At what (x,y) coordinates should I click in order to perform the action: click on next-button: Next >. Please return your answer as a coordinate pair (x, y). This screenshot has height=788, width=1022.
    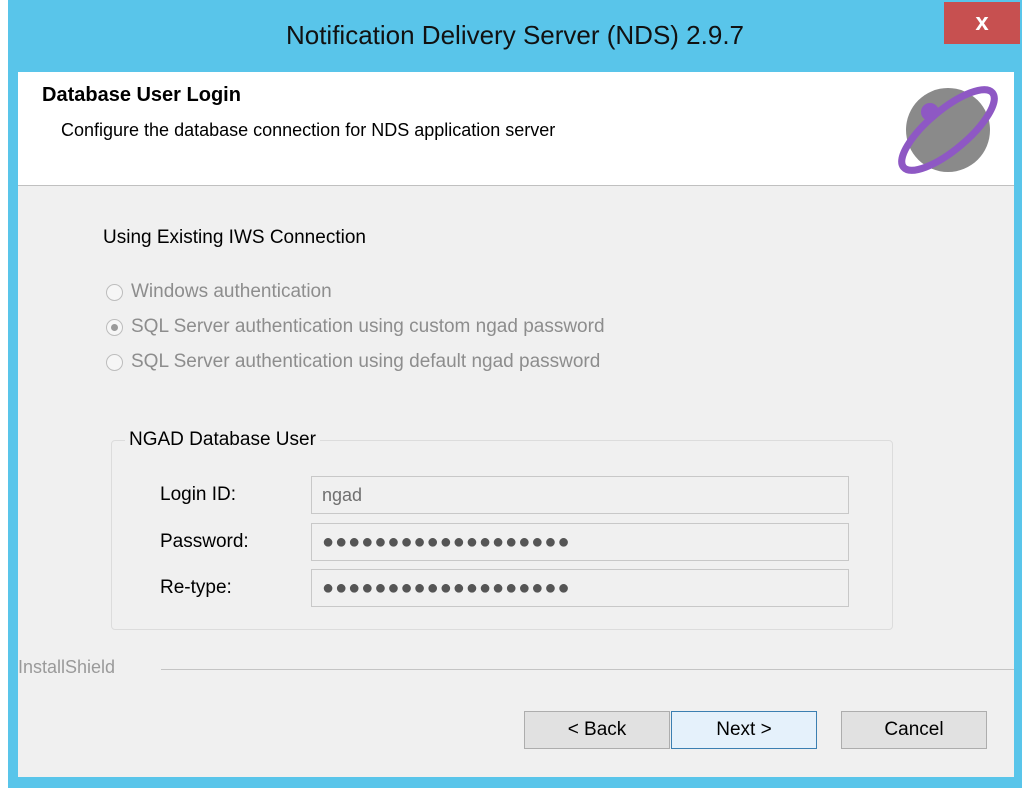
    Looking at the image, I should click on (744, 730).